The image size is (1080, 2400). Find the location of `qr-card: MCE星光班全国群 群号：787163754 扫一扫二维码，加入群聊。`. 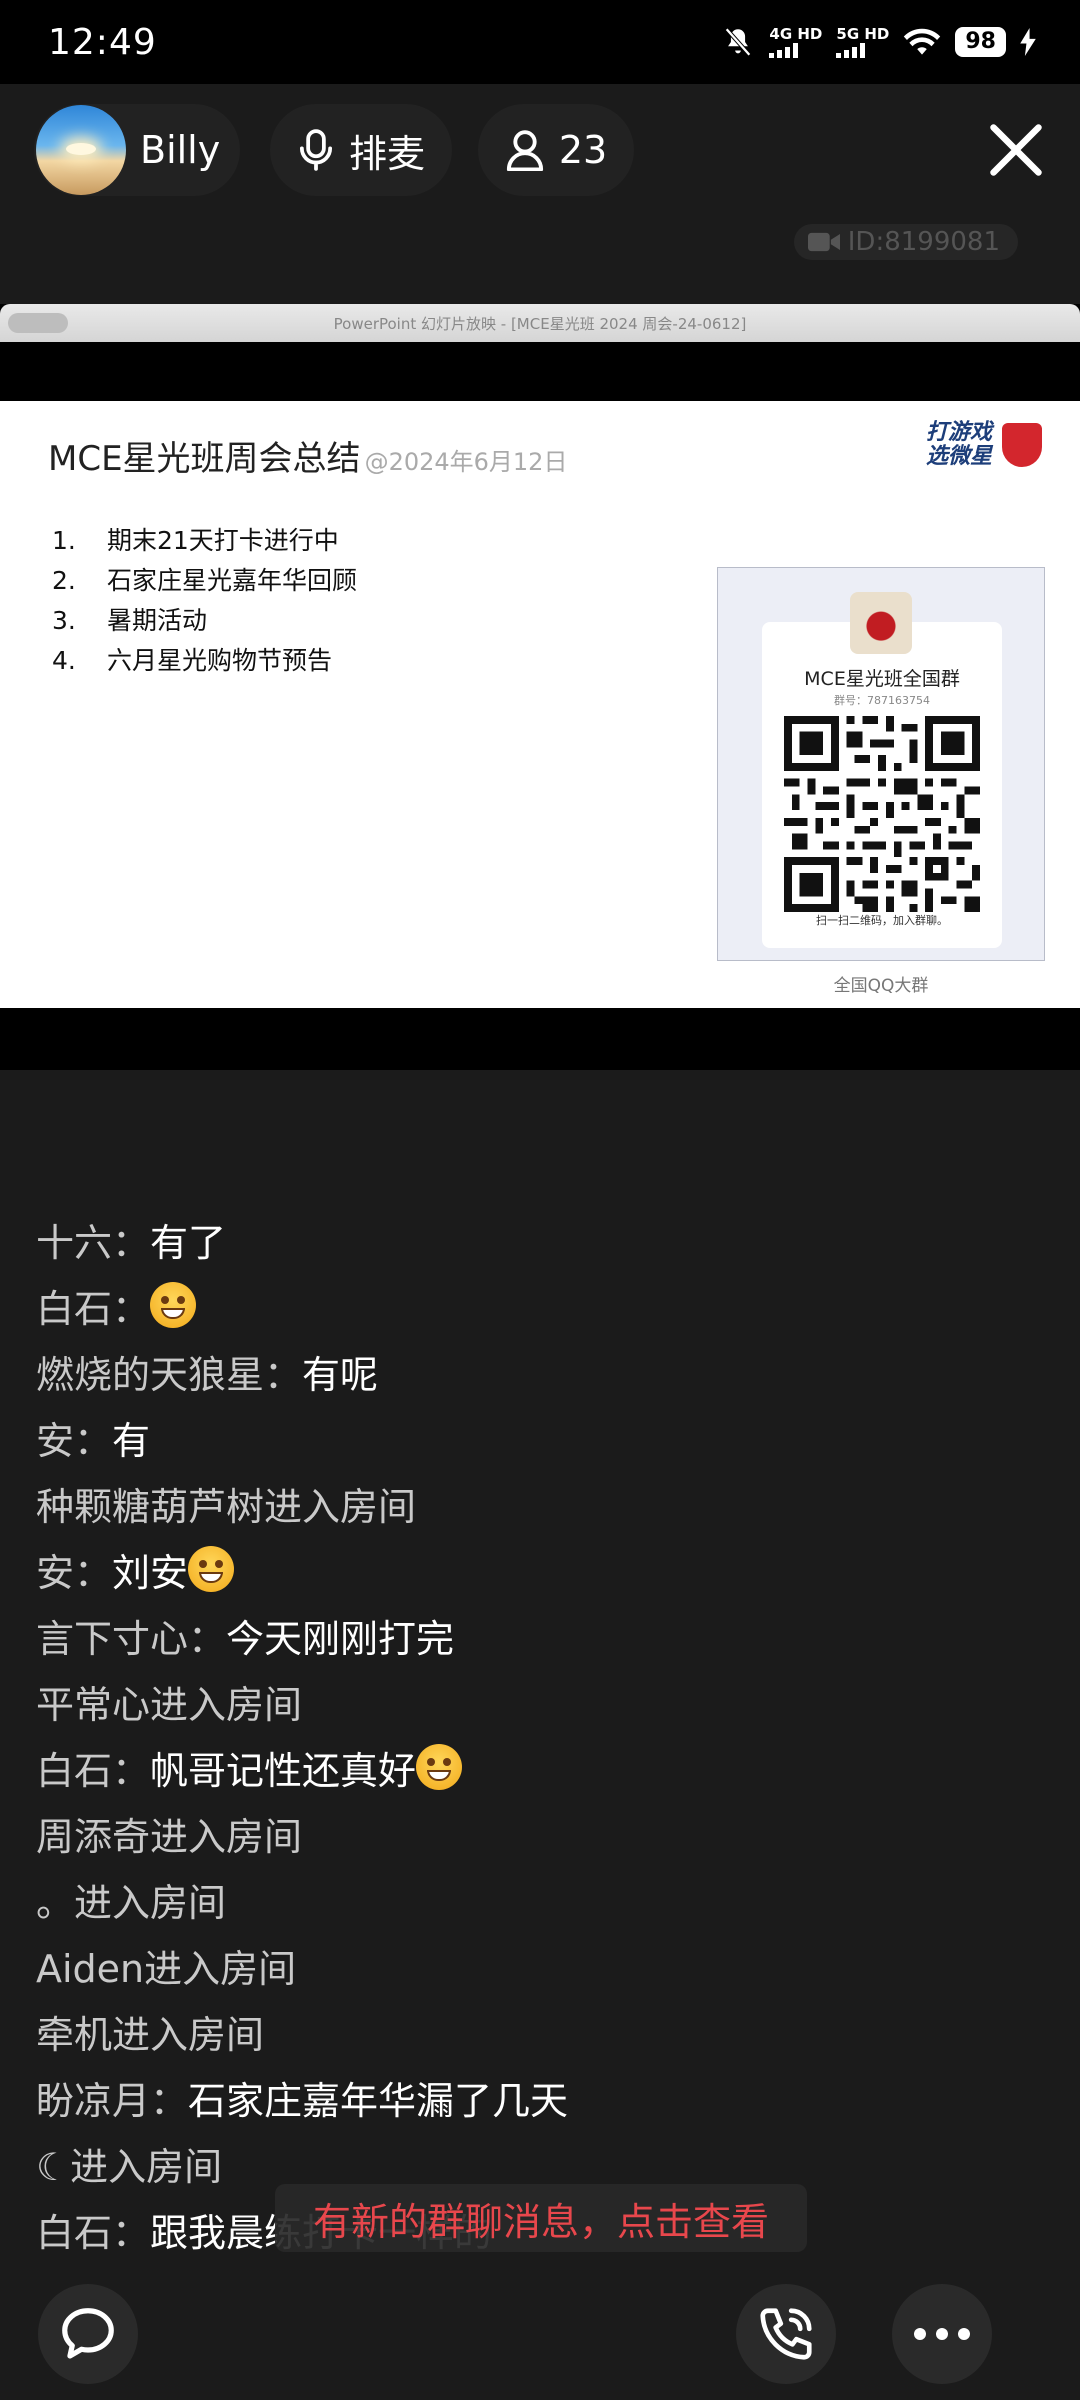

qr-card: MCE星光班全国群 群号：787163754 扫一扫二维码，加入群聊。 is located at coordinates (882, 770).